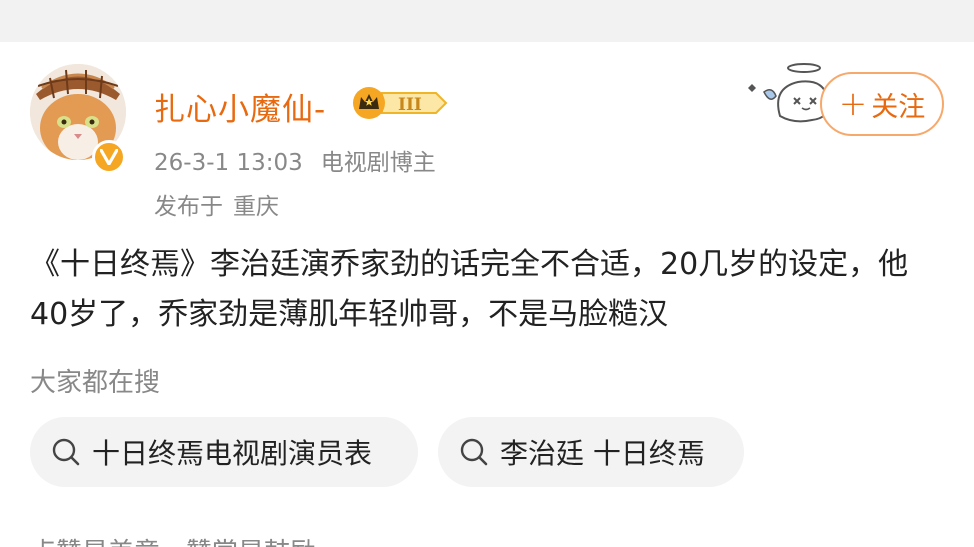 This screenshot has height=547, width=974. I want to click on location-prefix: 发布于, so click(188, 207).